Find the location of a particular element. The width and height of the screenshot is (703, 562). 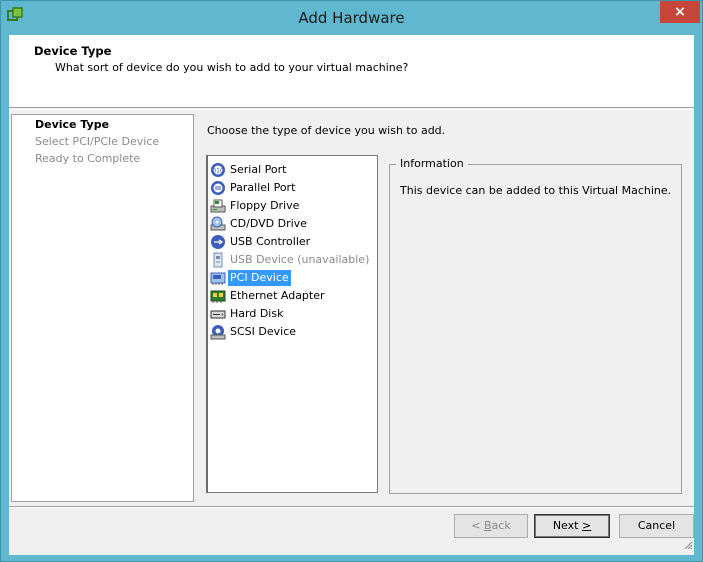

resize-grip-icon is located at coordinates (688, 545).